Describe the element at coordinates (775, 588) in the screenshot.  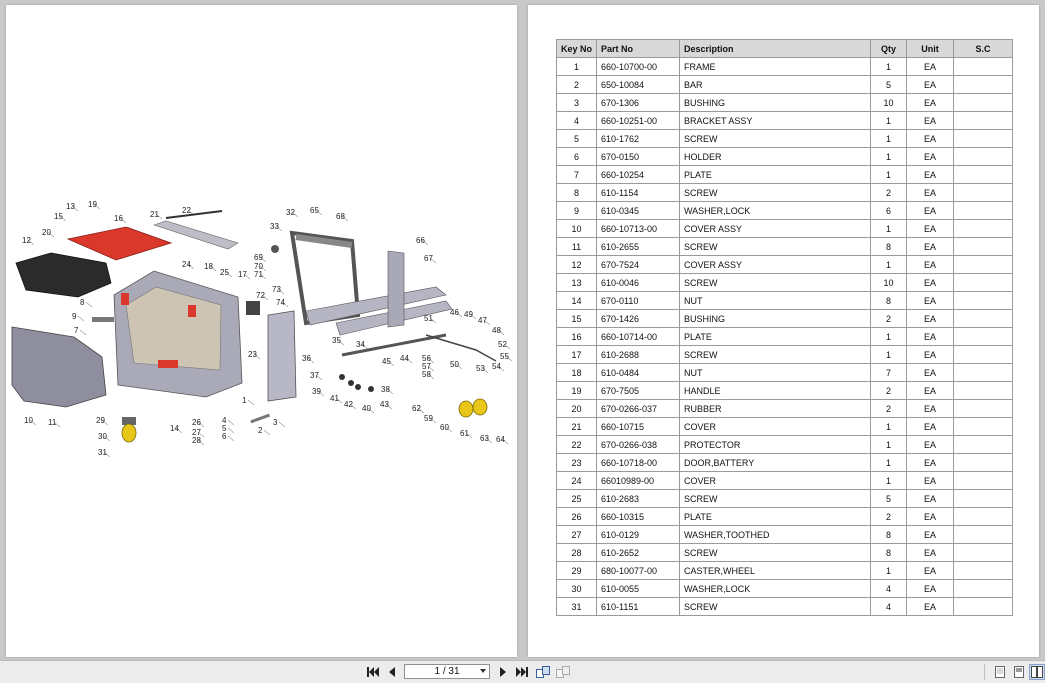
I see `description-cell: WASHER,LOCK` at that location.